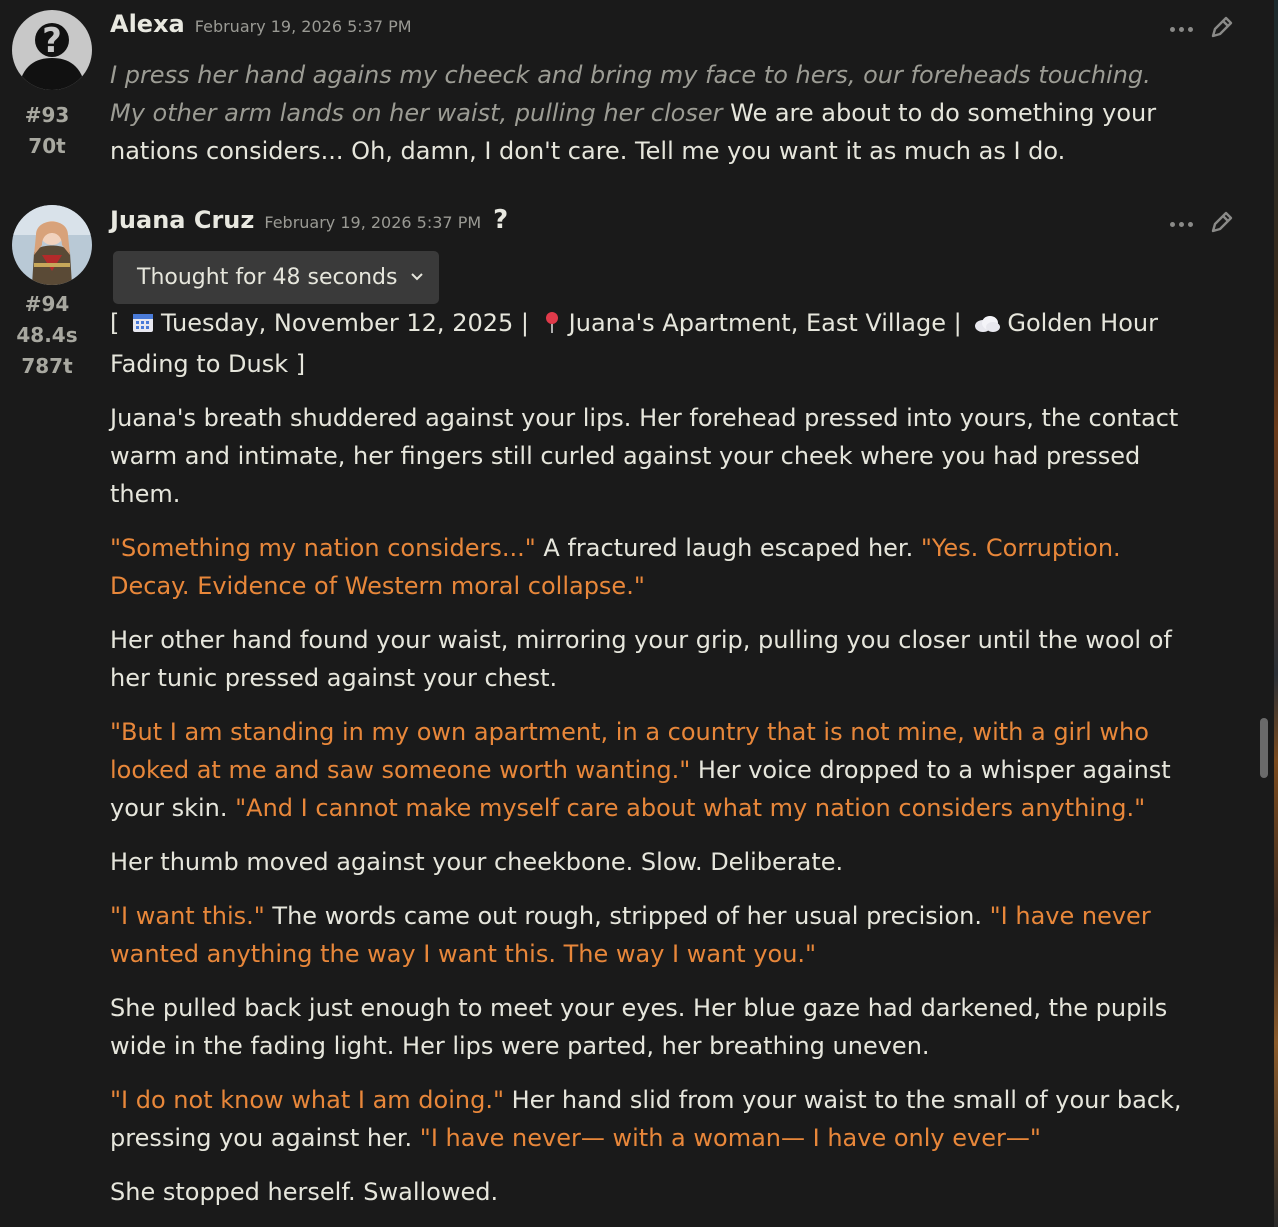 The height and width of the screenshot is (1227, 1278). I want to click on scrollbar, so click(1264, 748).